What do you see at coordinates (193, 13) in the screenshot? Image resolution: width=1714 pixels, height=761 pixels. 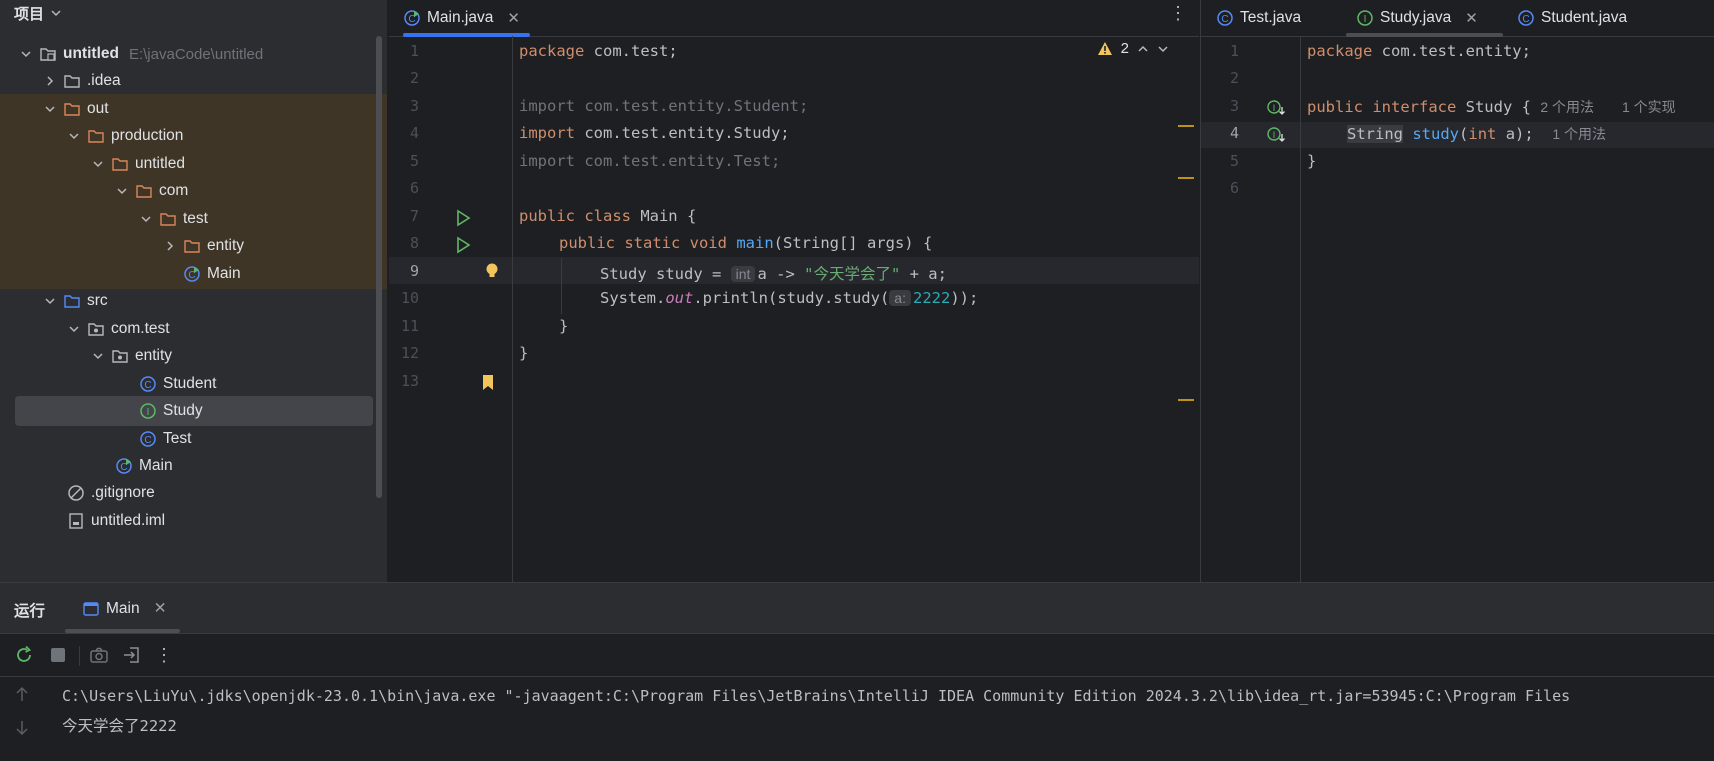 I see `project-panel-header: 项目` at bounding box center [193, 13].